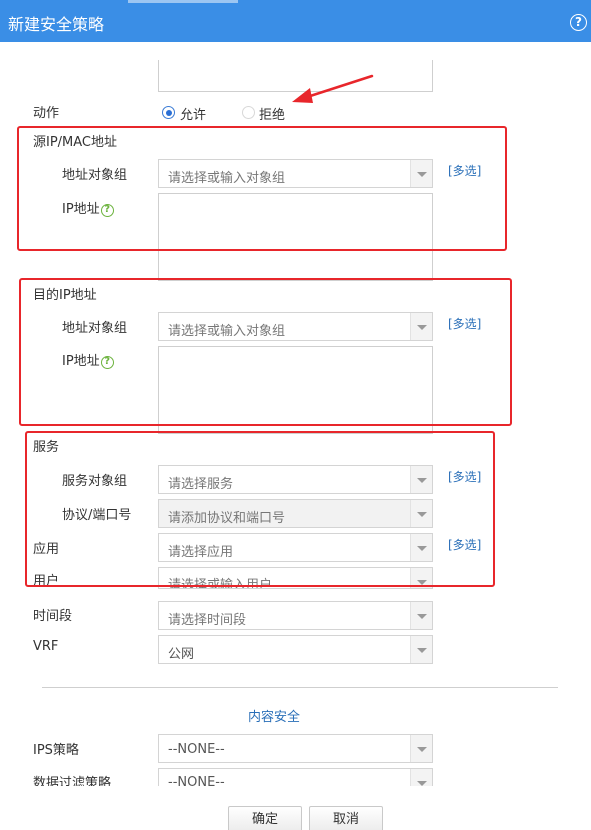 This screenshot has width=591, height=830. What do you see at coordinates (183, 1) in the screenshot?
I see `title-bar-accent` at bounding box center [183, 1].